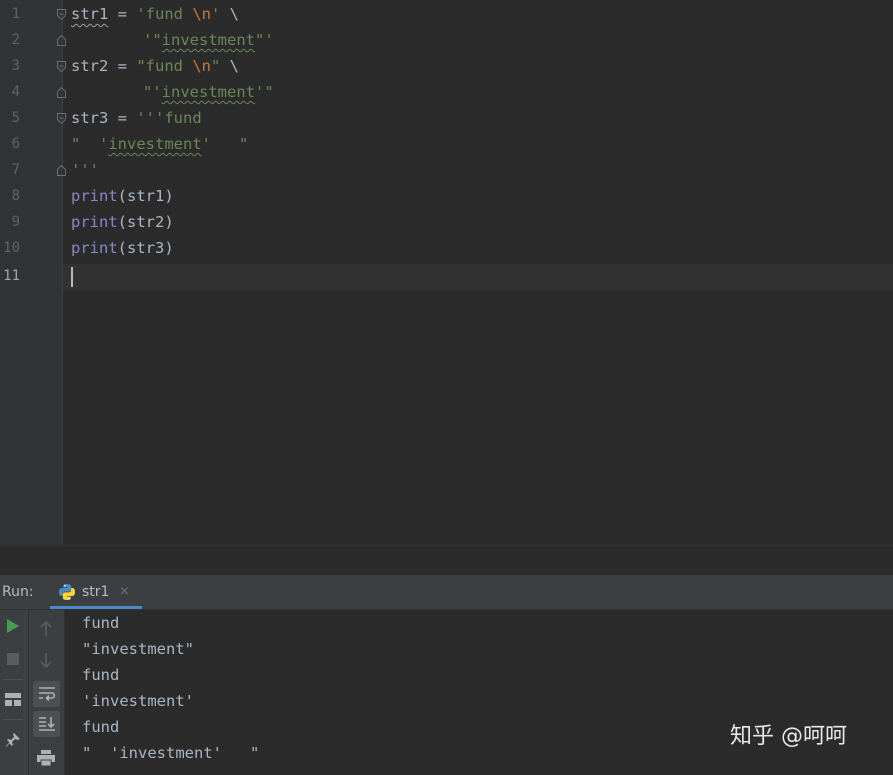 The width and height of the screenshot is (893, 775). Describe the element at coordinates (138, 649) in the screenshot. I see `output-line: "investment"` at that location.